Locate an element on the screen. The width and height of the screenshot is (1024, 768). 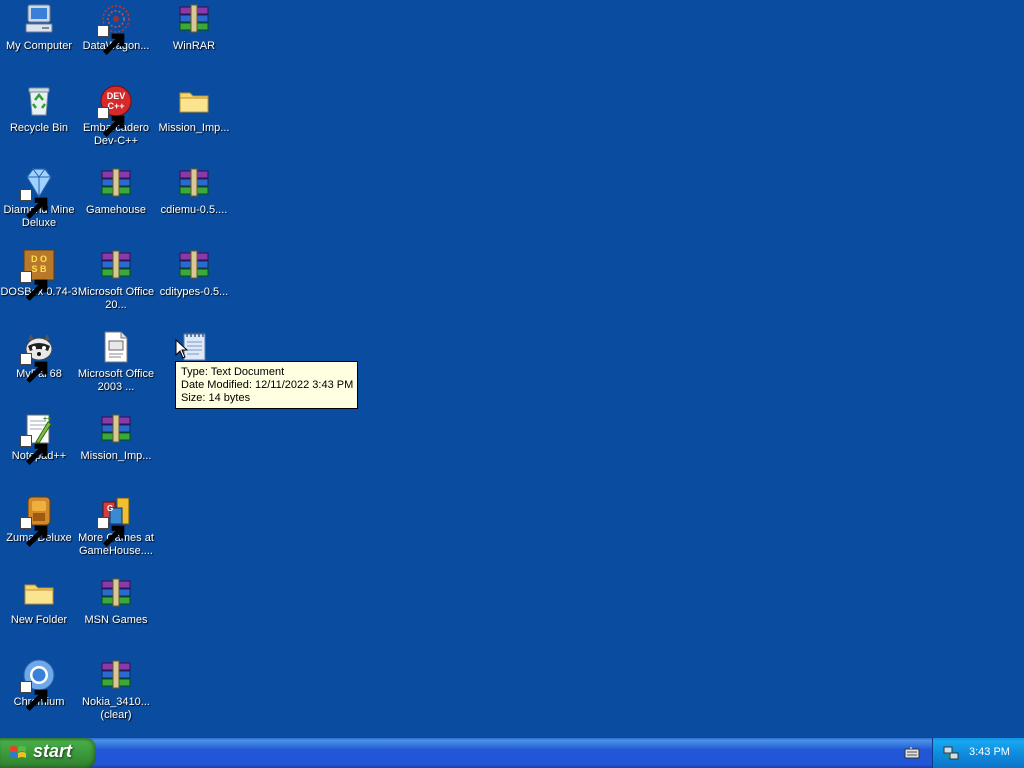
desktop-icon-gamehouse-archive: Gamehouse is located at coordinates (116, 191).